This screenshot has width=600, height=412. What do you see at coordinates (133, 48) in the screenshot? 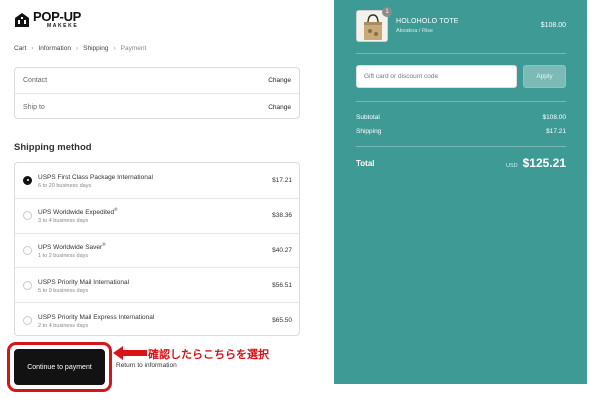
I see `breadcrumb-payment: Payment` at bounding box center [133, 48].